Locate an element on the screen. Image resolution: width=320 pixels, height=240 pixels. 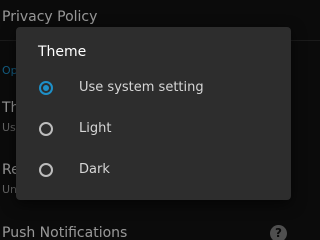
option-label: Use system setting is located at coordinates (141, 87).